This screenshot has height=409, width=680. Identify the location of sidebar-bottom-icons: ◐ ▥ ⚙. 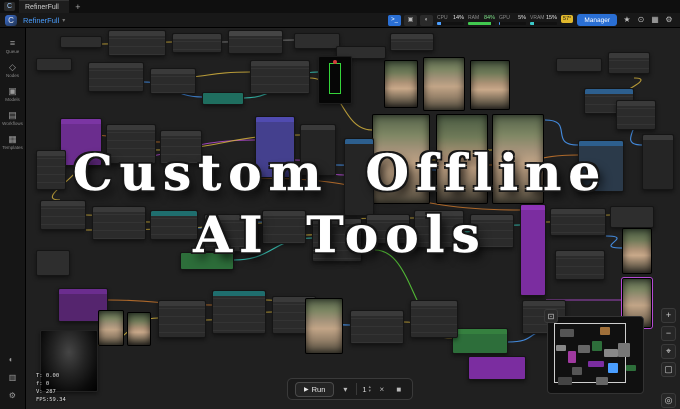
(13, 382).